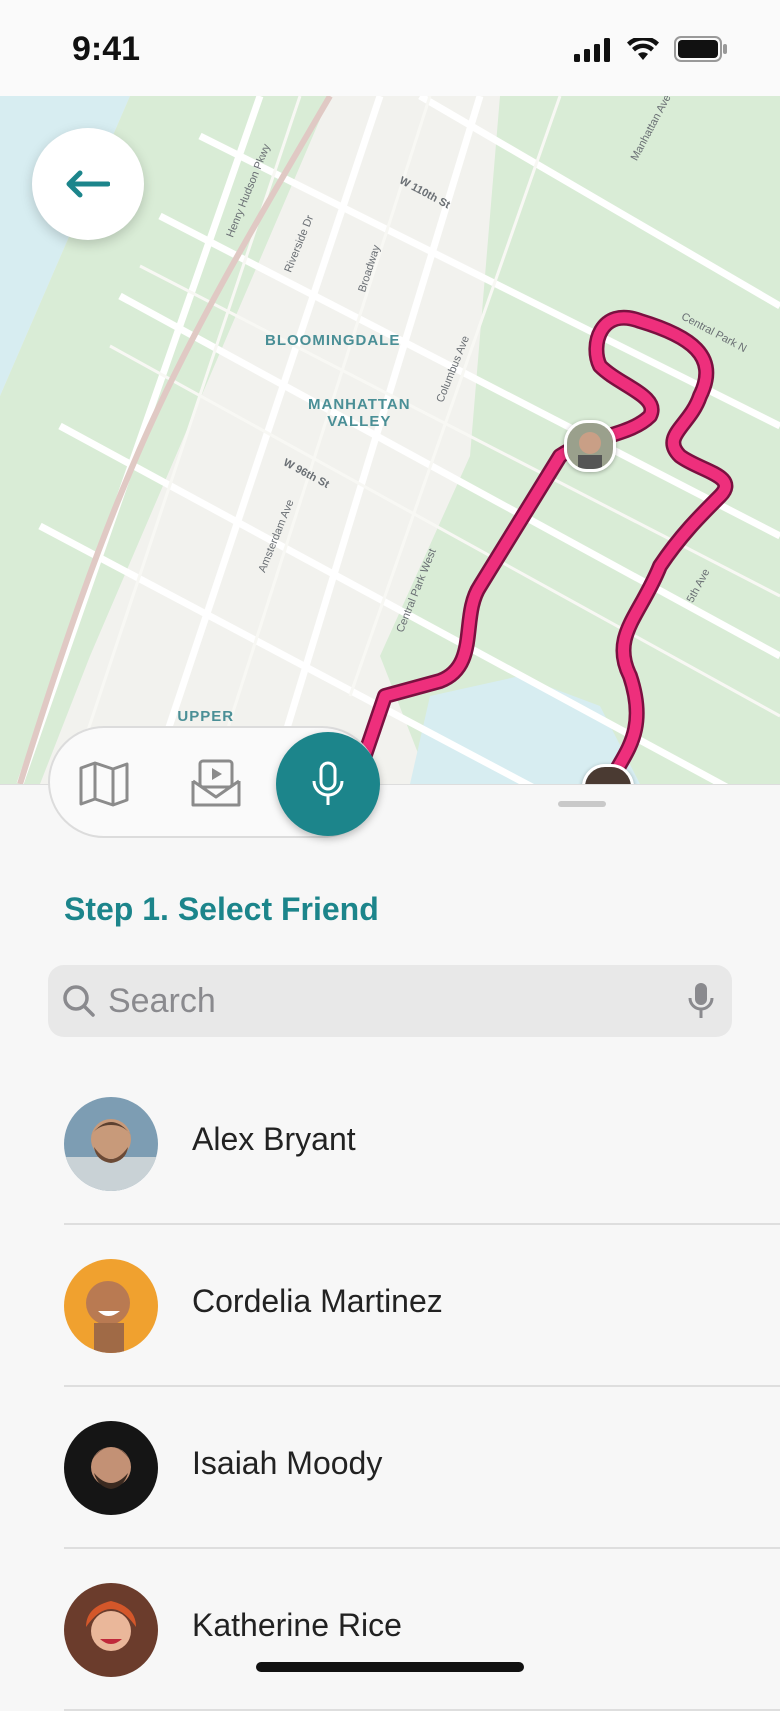  Describe the element at coordinates (700, 49) in the screenshot. I see `battery-icon` at that location.